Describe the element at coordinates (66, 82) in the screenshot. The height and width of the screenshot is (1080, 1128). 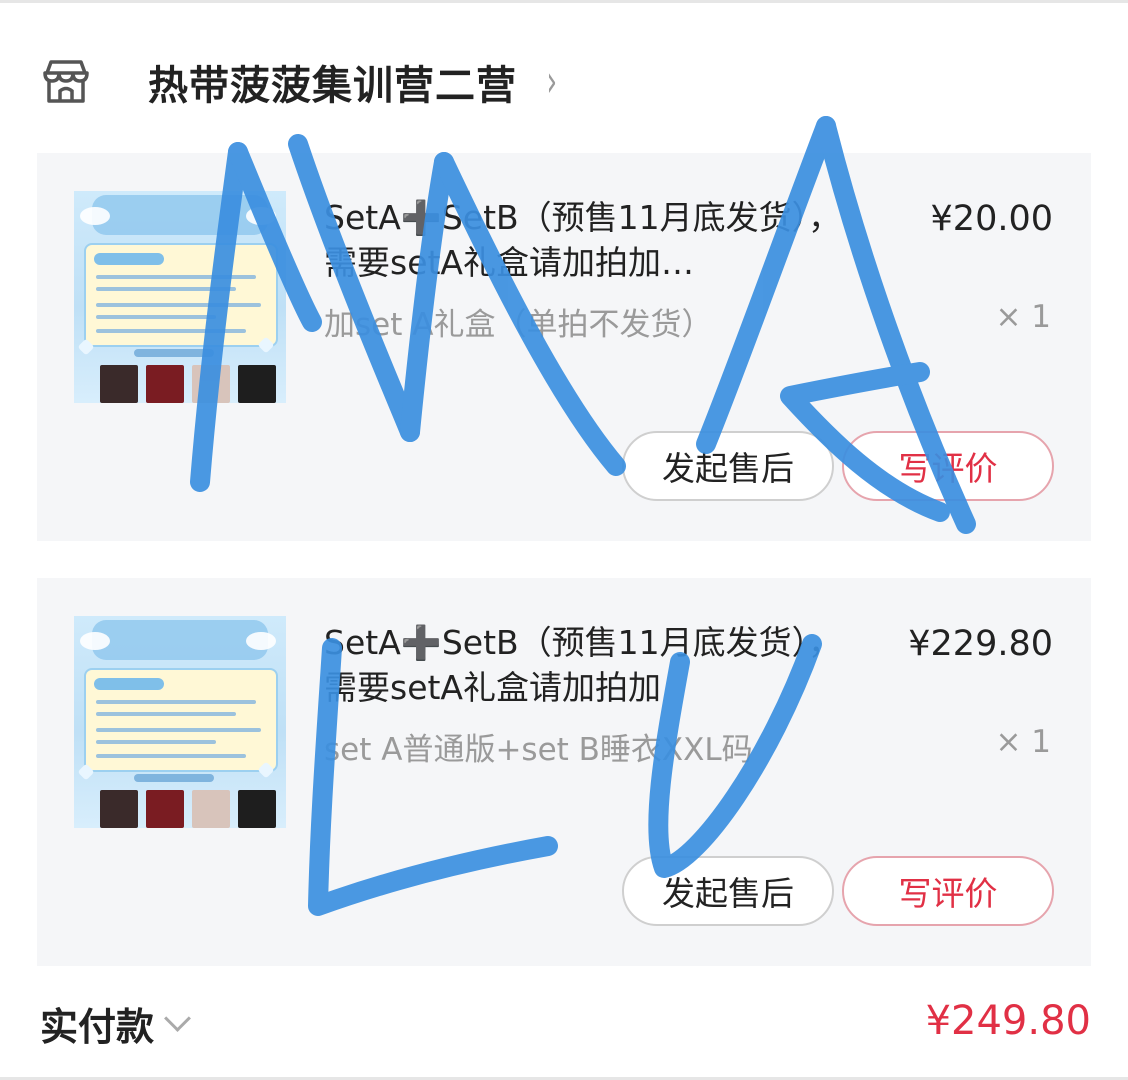
I see `shop-icon` at that location.